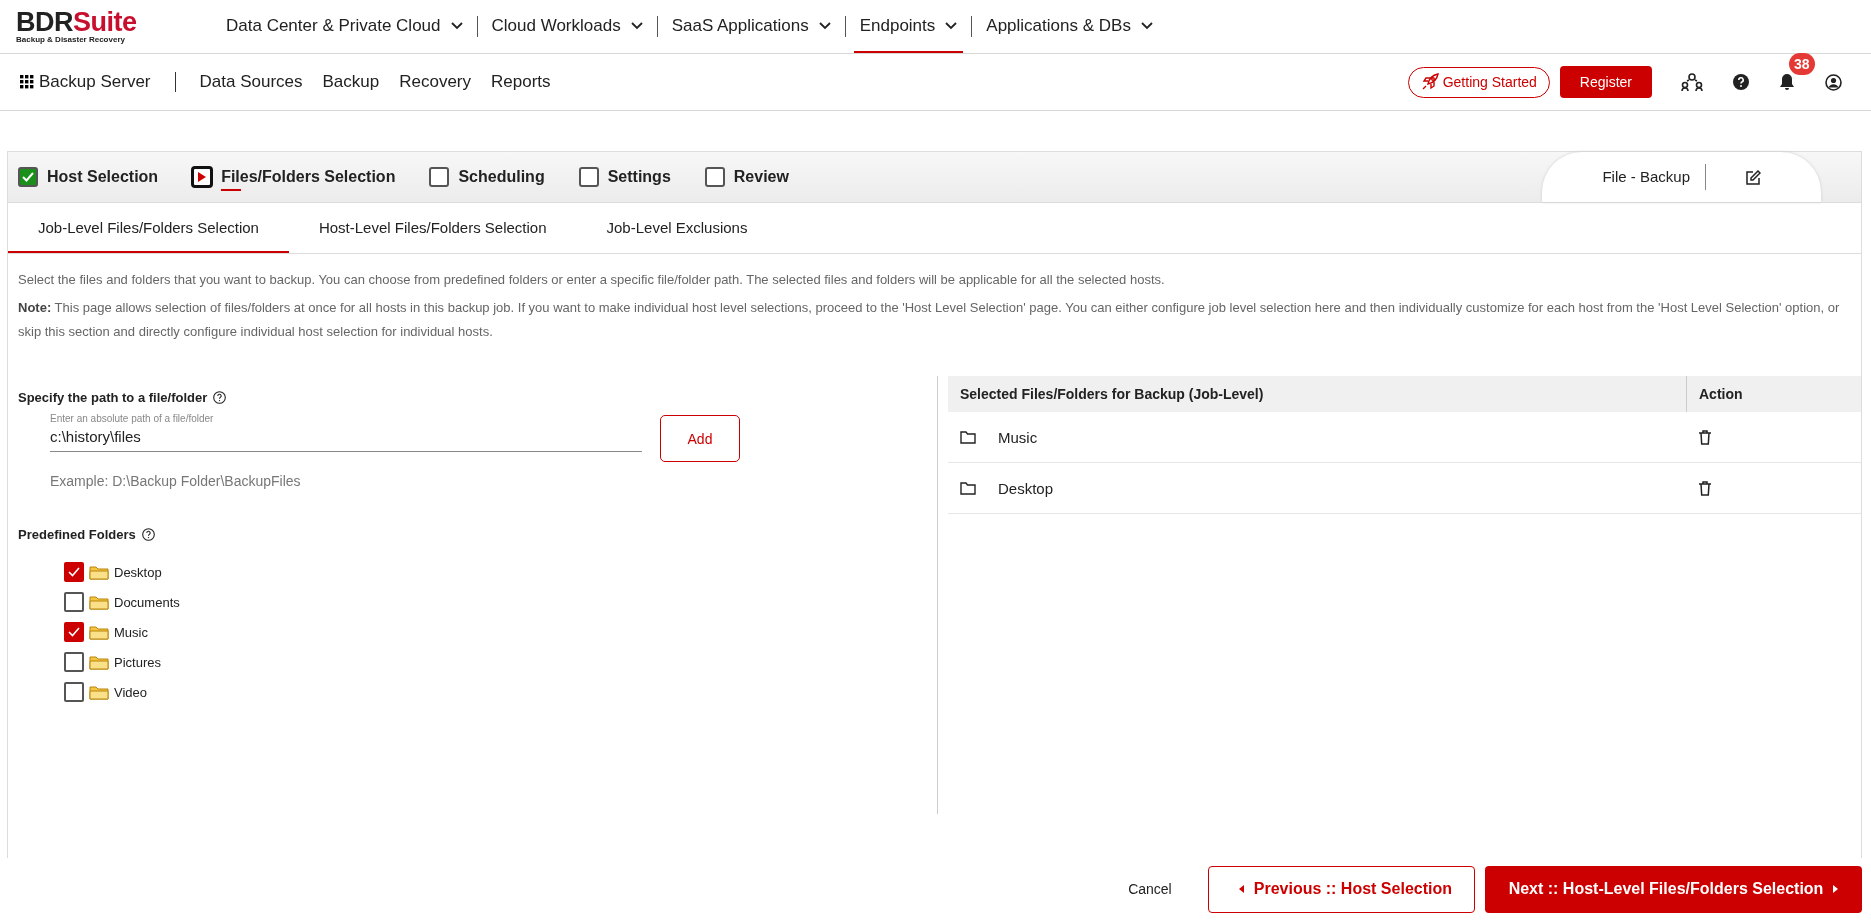 The height and width of the screenshot is (920, 1871). Describe the element at coordinates (677, 228) in the screenshot. I see `tab: Job-Level Exclusions` at that location.